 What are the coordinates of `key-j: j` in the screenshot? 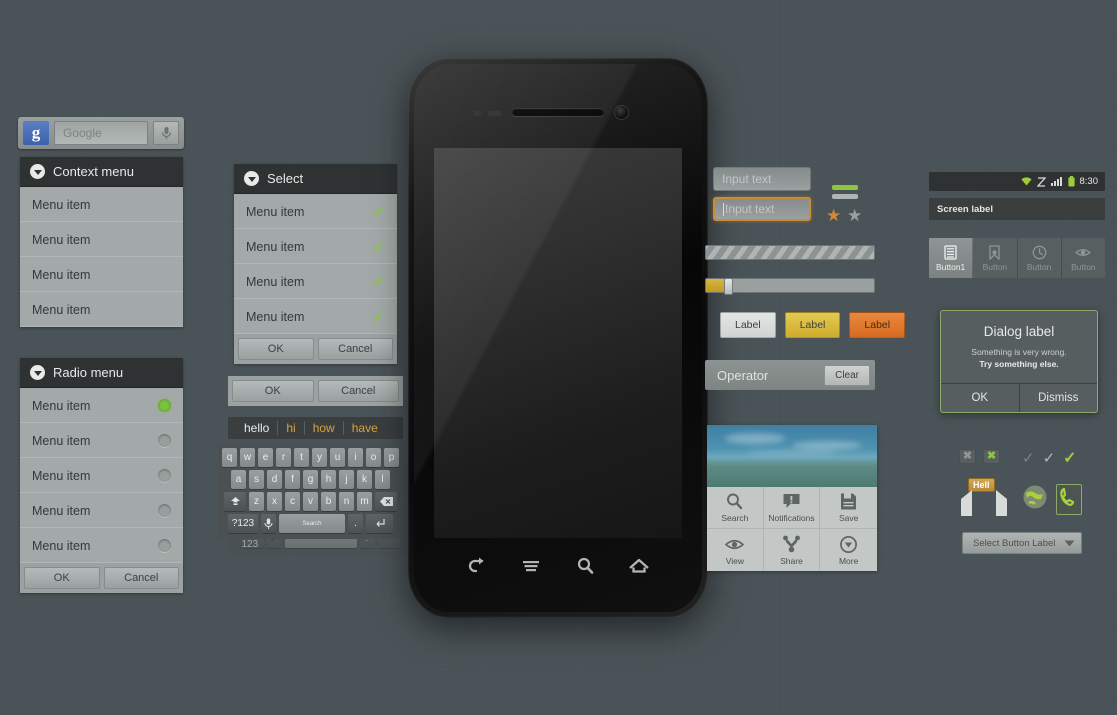 It's located at (346, 479).